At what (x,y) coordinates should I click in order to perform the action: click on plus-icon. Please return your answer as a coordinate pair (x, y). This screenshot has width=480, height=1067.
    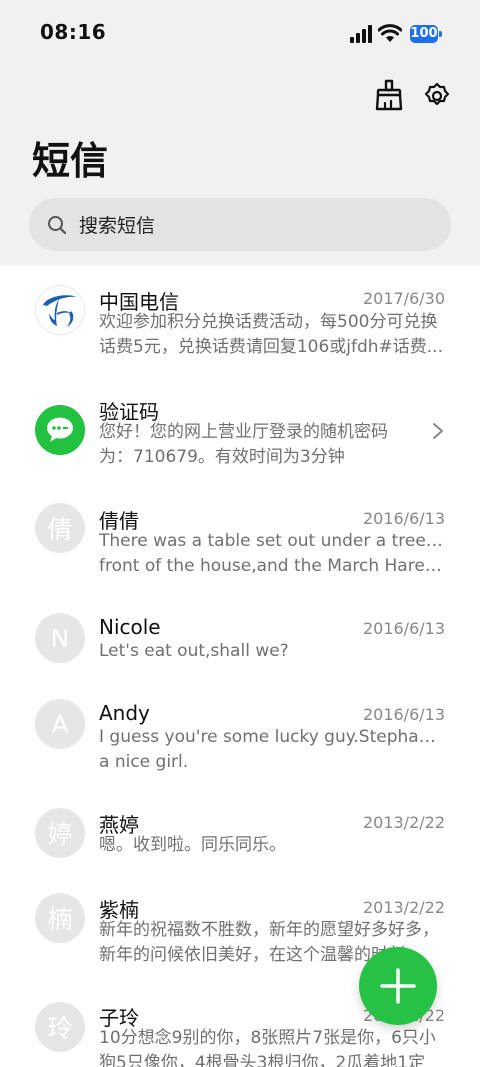
    Looking at the image, I should click on (398, 986).